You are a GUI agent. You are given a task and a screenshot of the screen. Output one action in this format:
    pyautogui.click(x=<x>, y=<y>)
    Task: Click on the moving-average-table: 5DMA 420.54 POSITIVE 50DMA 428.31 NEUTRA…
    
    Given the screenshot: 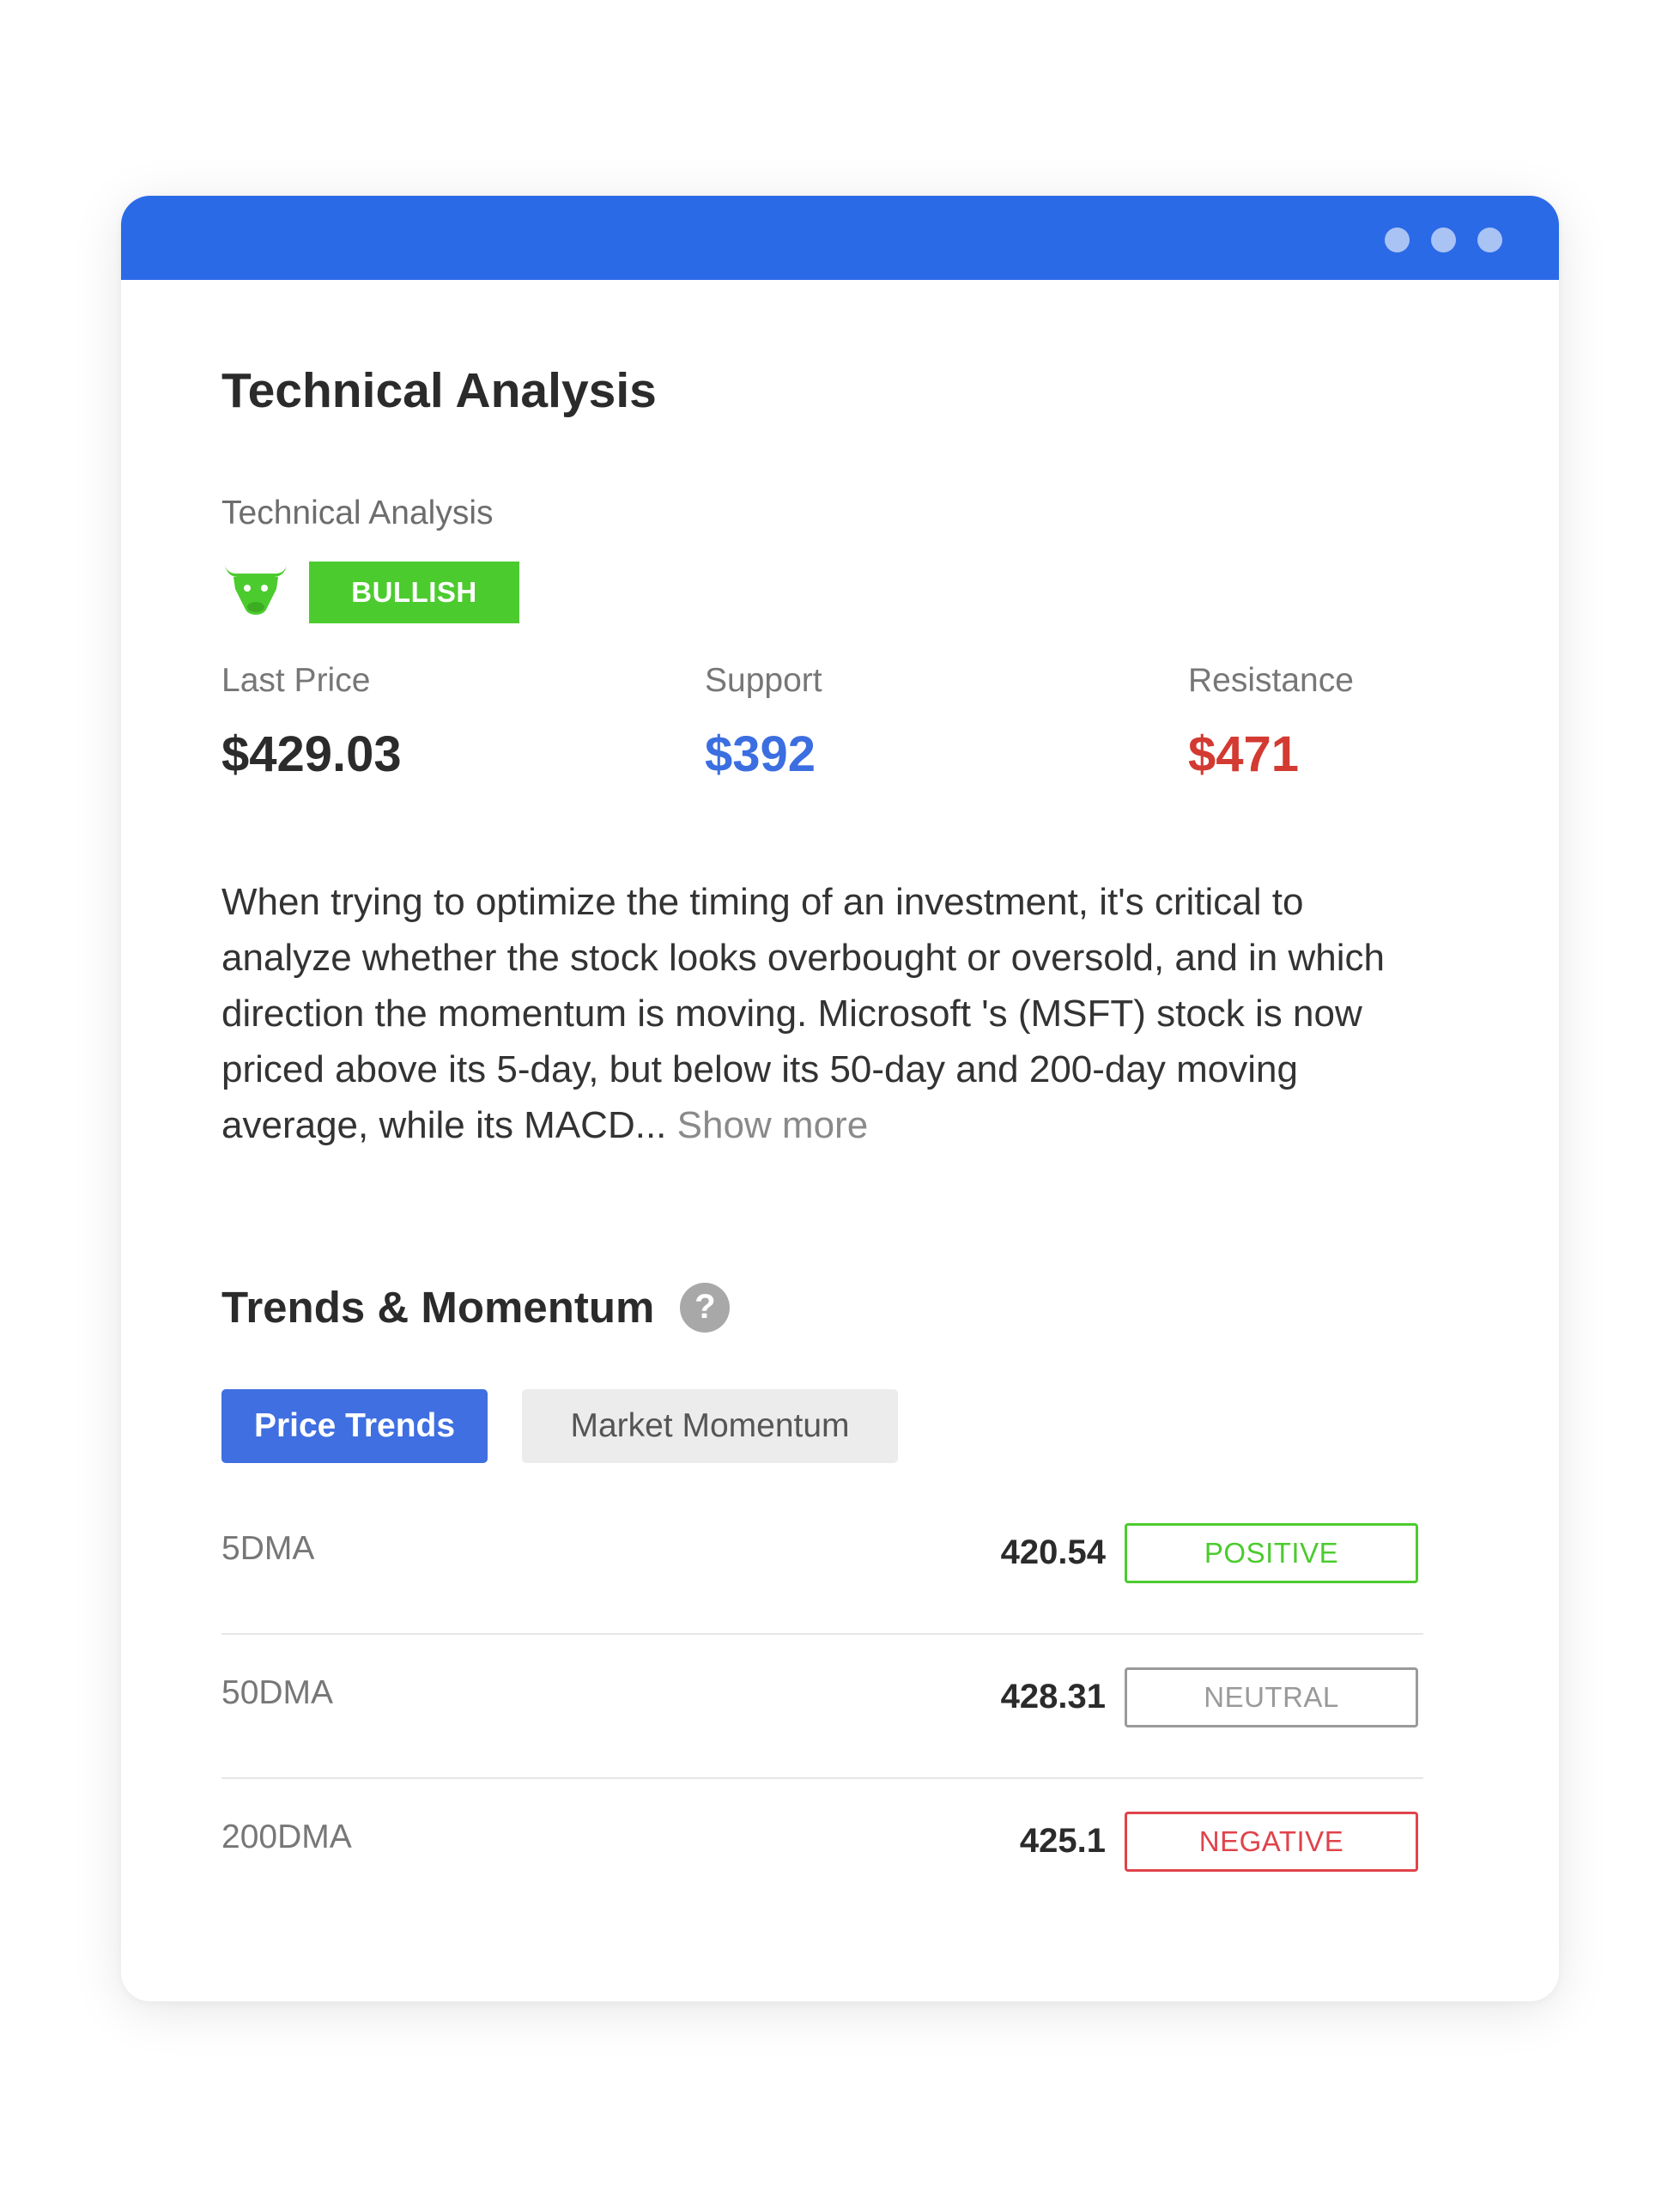 What is the action you would take?
    pyautogui.click(x=822, y=1706)
    